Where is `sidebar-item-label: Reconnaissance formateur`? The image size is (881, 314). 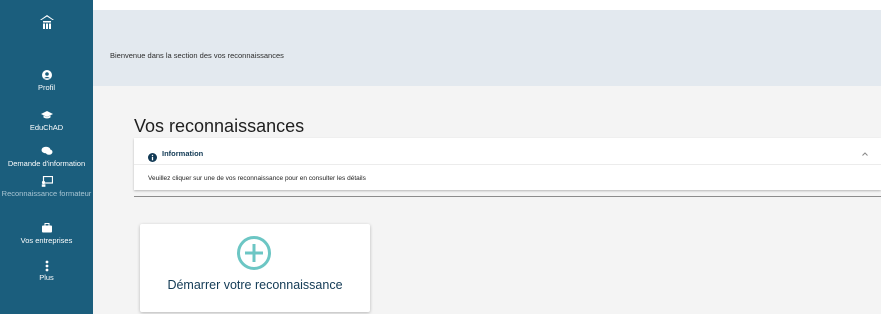 sidebar-item-label: Reconnaissance formateur is located at coordinates (46, 193).